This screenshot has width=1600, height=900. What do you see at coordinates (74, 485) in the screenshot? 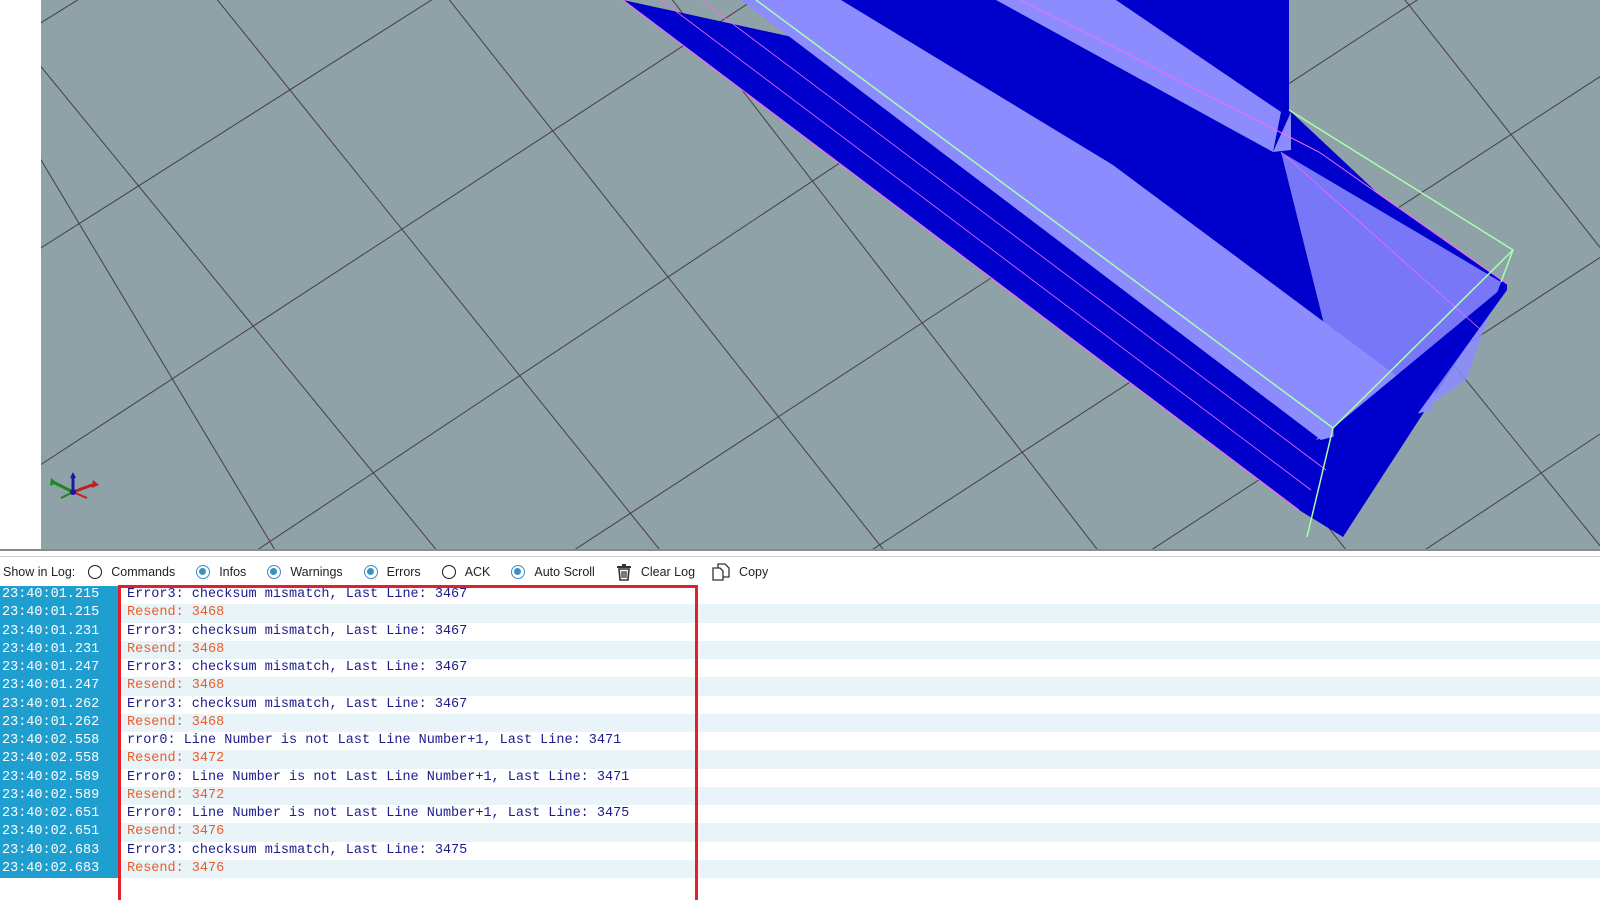
I see `xyz-axes-icon` at bounding box center [74, 485].